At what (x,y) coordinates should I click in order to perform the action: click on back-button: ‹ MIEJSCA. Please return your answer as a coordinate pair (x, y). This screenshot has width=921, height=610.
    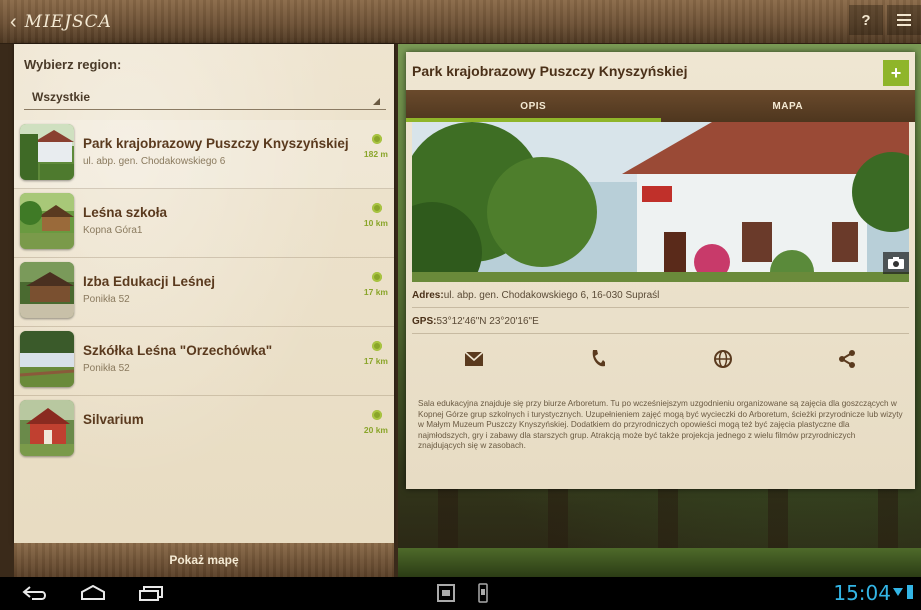
    Looking at the image, I should click on (61, 22).